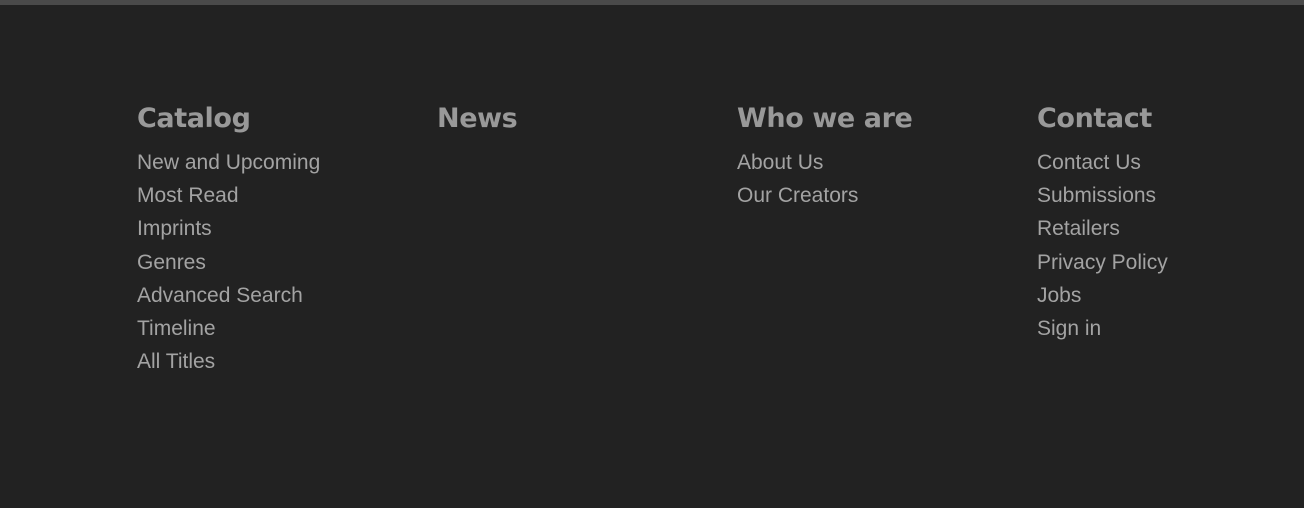 The height and width of the screenshot is (508, 1304). I want to click on list-item: All Titles, so click(277, 361).